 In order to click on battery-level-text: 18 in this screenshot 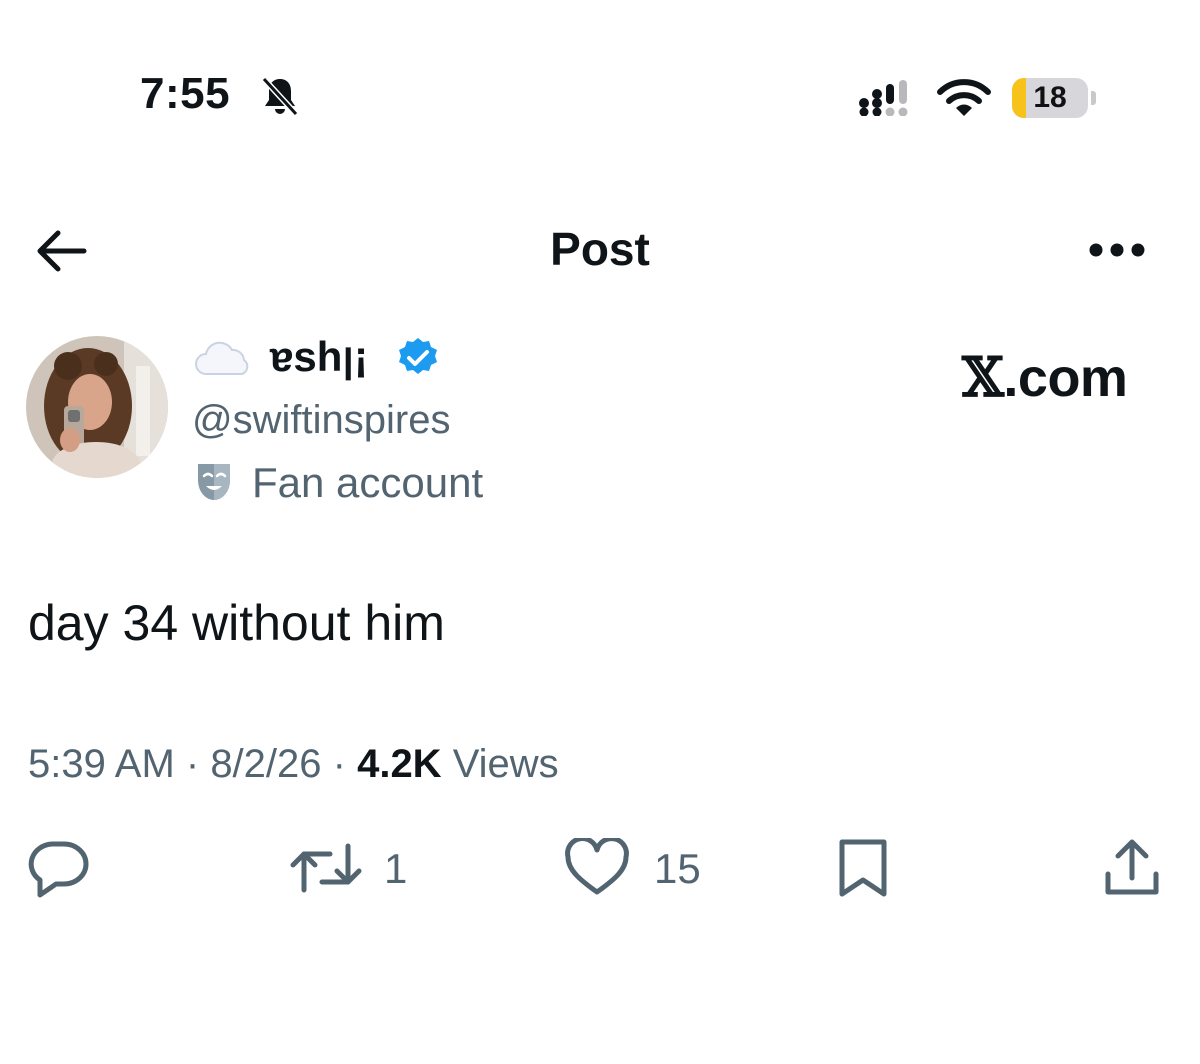, I will do `click(1050, 97)`.